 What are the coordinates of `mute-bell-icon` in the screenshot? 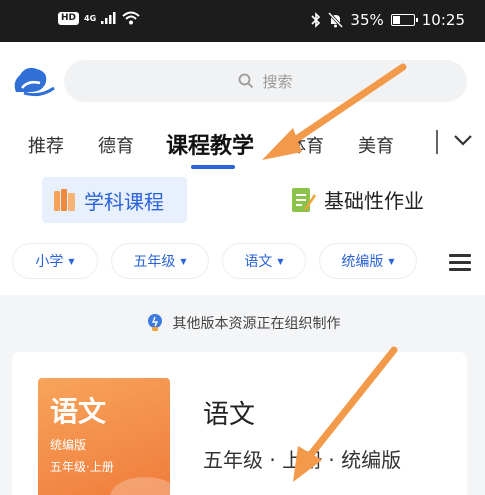 It's located at (336, 20).